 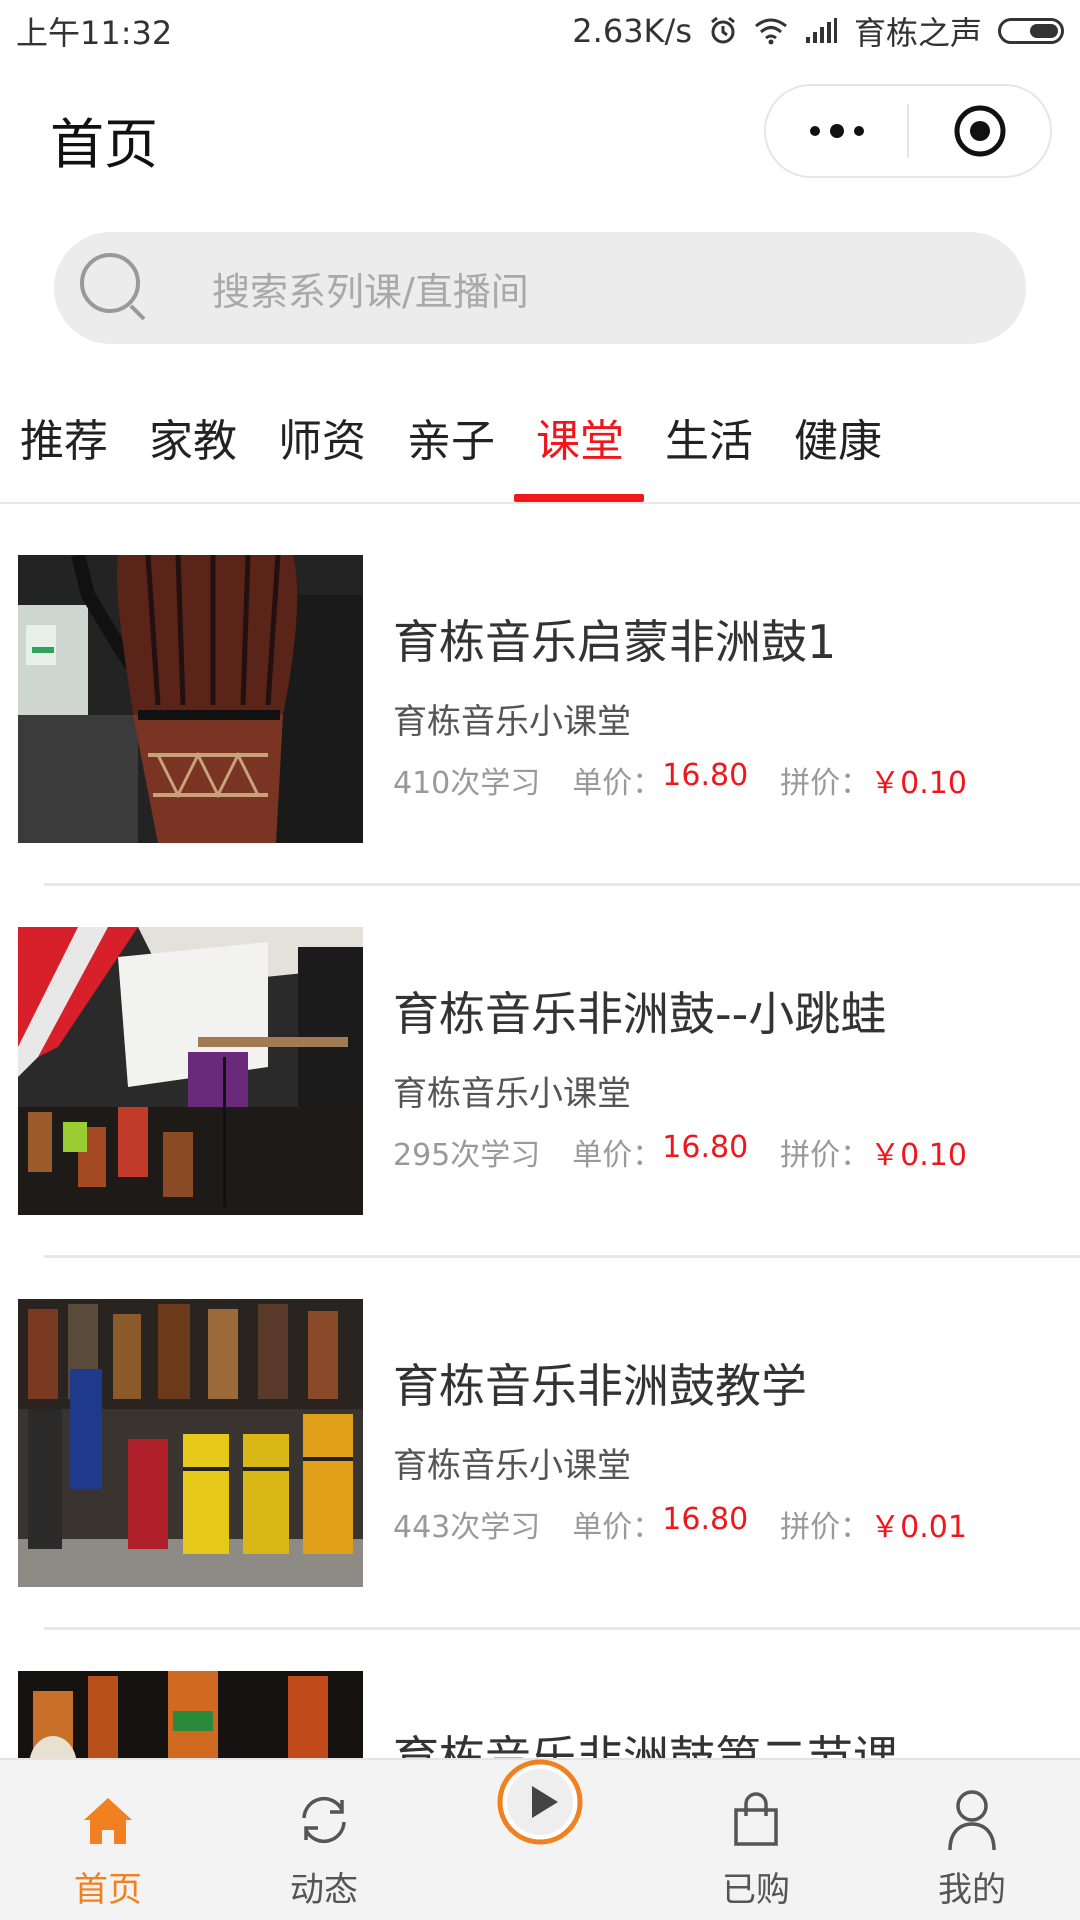 I want to click on play-icon, so click(x=540, y=1802).